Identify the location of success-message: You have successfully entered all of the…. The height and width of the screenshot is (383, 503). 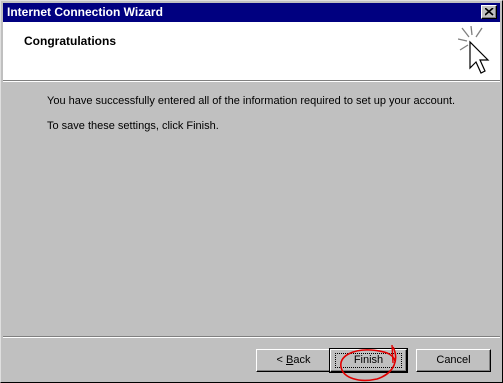
(251, 101).